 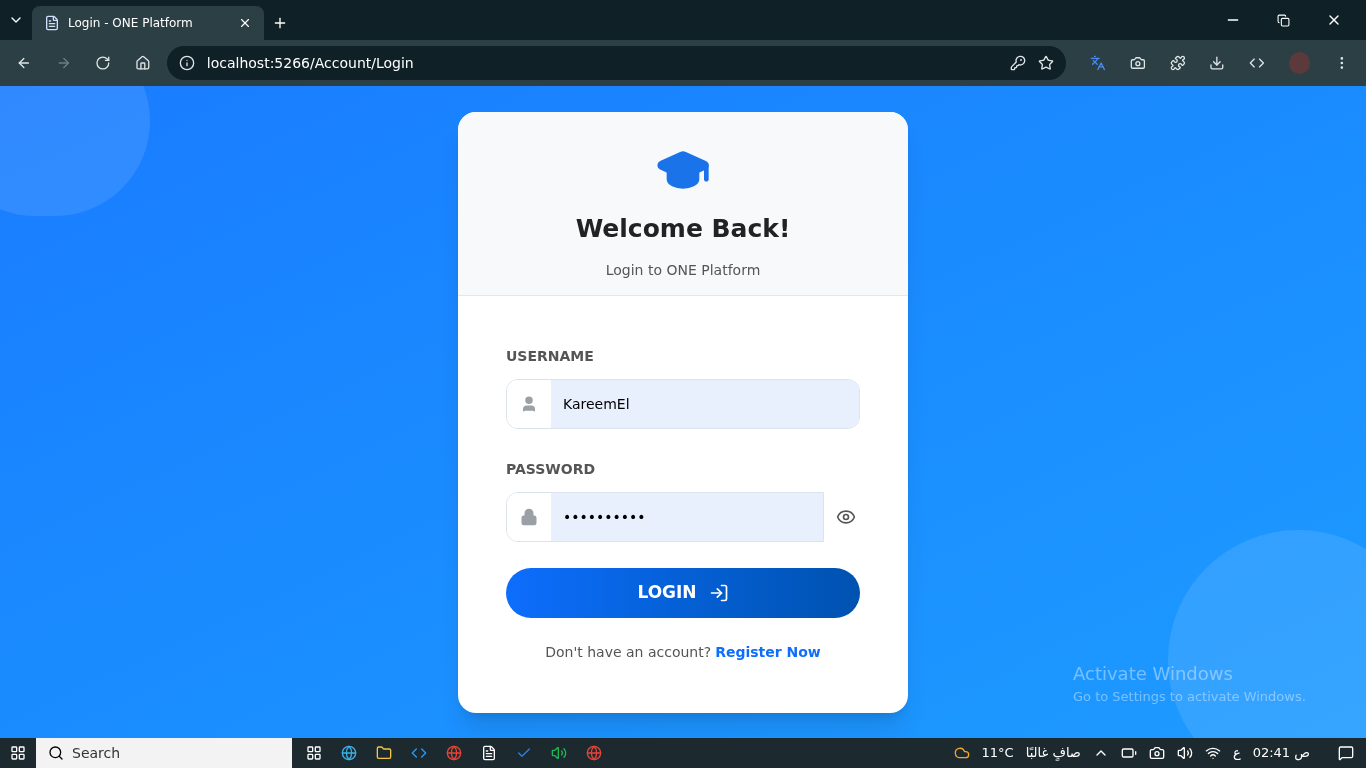 I want to click on download-icon, so click(x=1217, y=63).